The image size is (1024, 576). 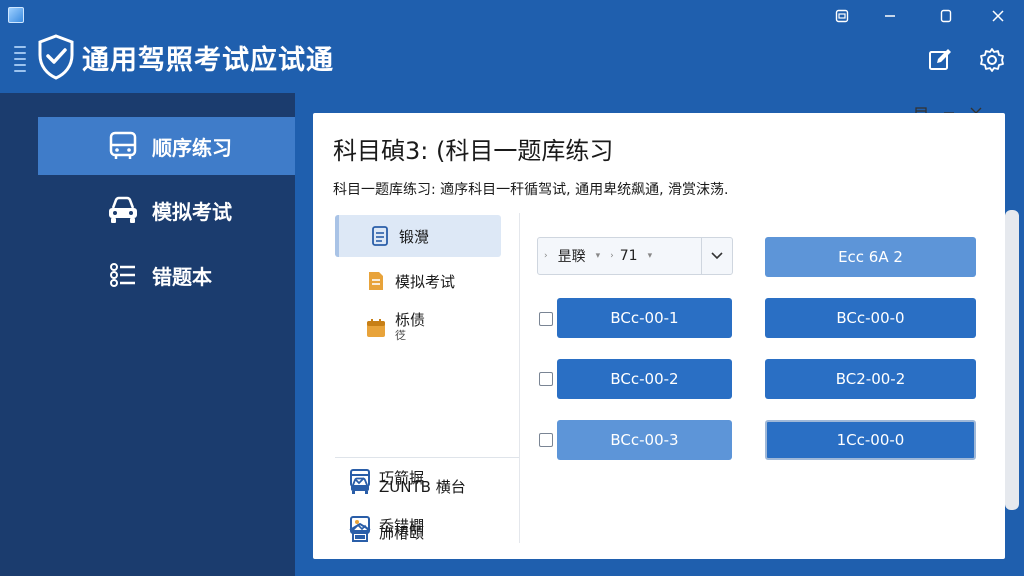 What do you see at coordinates (870, 379) in the screenshot?
I see `question-button: BC2-00-2` at bounding box center [870, 379].